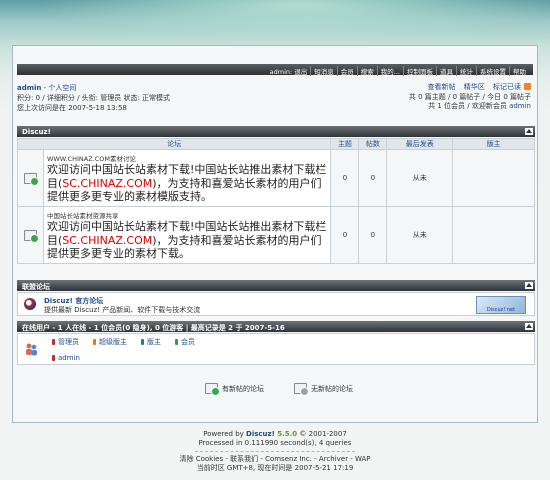 The height and width of the screenshot is (480, 550). What do you see at coordinates (279, 389) in the screenshot?
I see `forum-icon-legend: 有新帖的论坛 无新帖的论坛` at bounding box center [279, 389].